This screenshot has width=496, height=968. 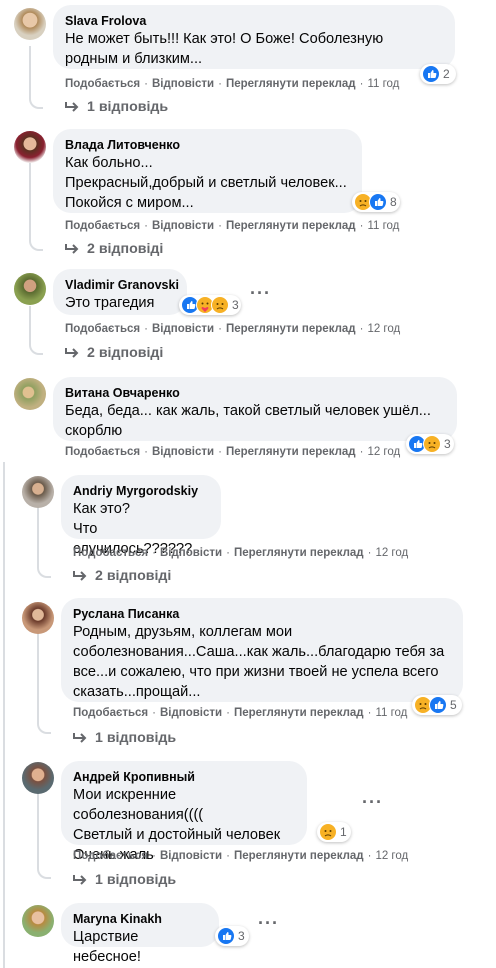 I want to click on reaction-summary: 1, so click(x=334, y=832).